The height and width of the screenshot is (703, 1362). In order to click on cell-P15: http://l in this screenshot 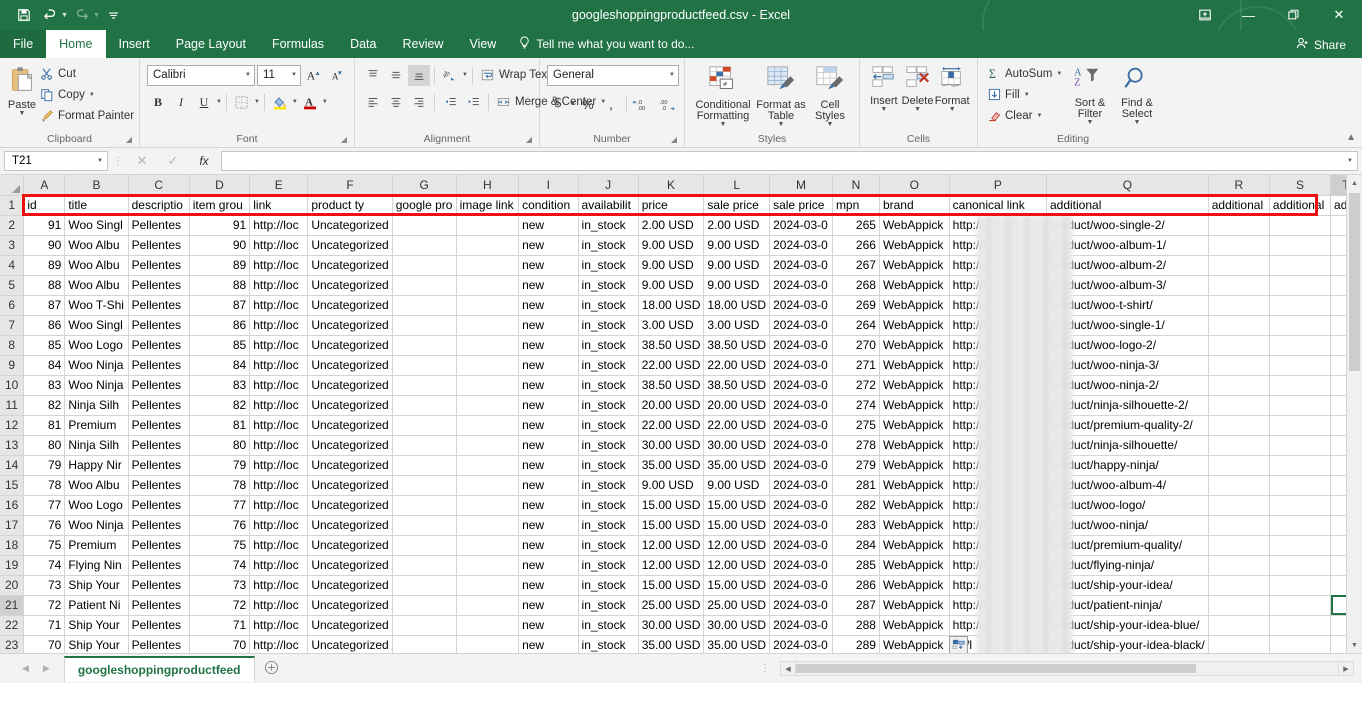, I will do `click(998, 485)`.